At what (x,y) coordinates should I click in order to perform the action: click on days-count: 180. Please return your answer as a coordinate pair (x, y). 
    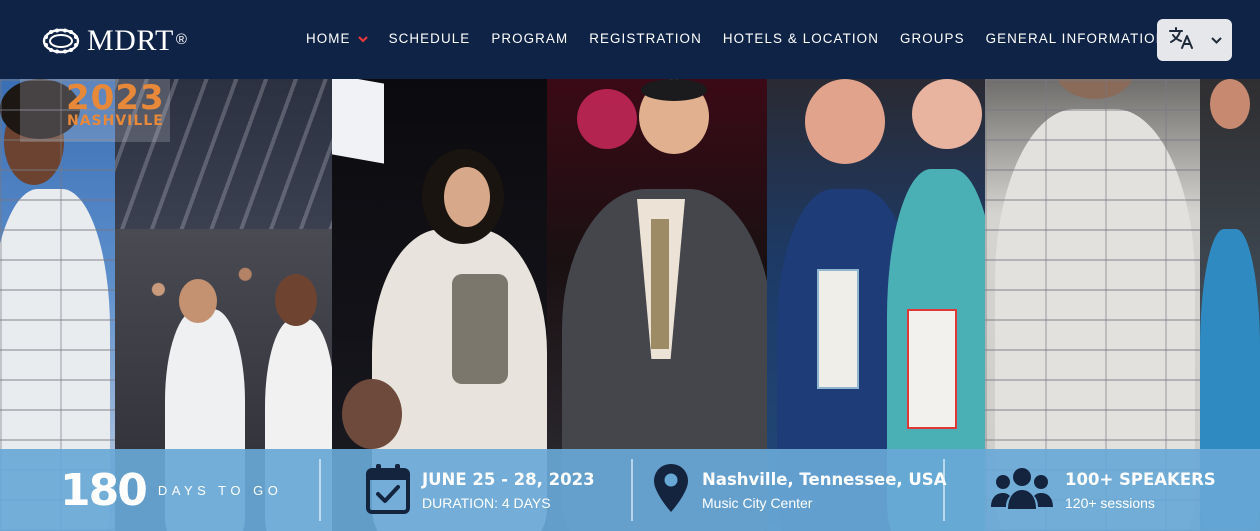
    Looking at the image, I should click on (104, 490).